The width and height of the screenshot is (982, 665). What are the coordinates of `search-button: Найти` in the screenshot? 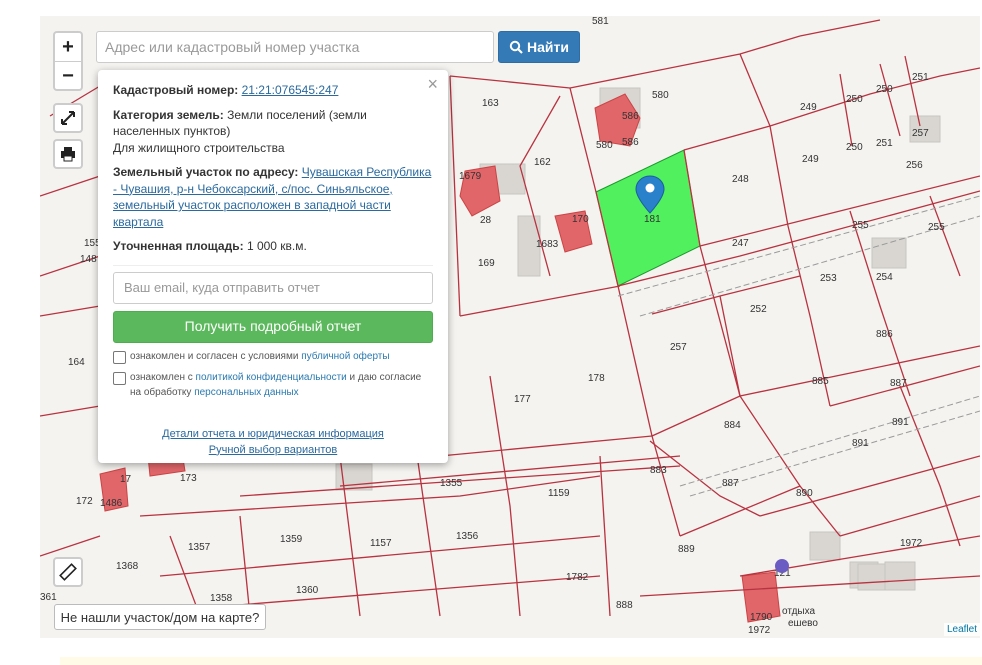 It's located at (539, 47).